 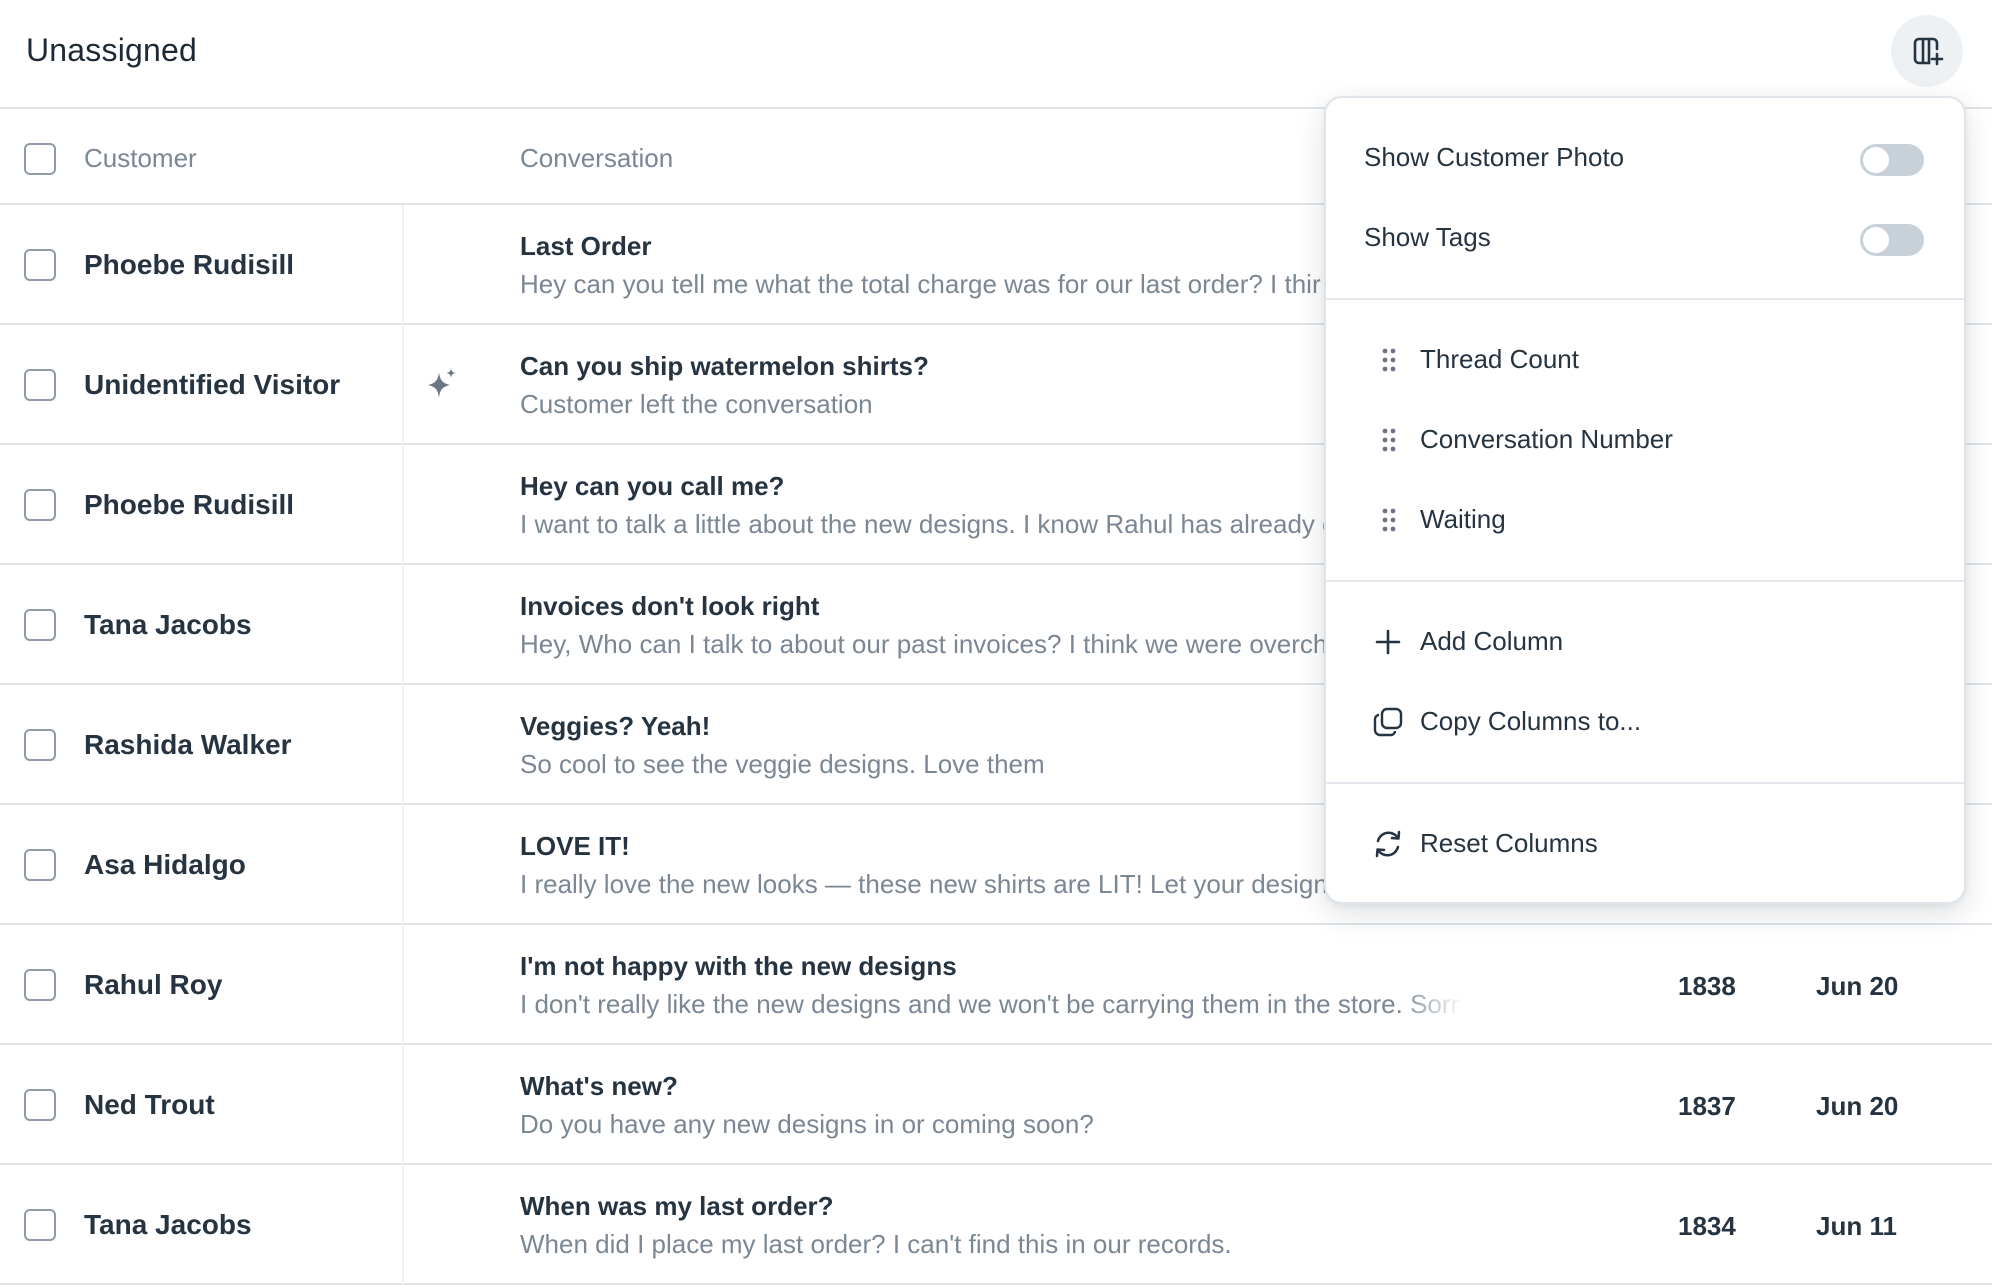 I want to click on customer-photo-toggle, so click(x=1892, y=160).